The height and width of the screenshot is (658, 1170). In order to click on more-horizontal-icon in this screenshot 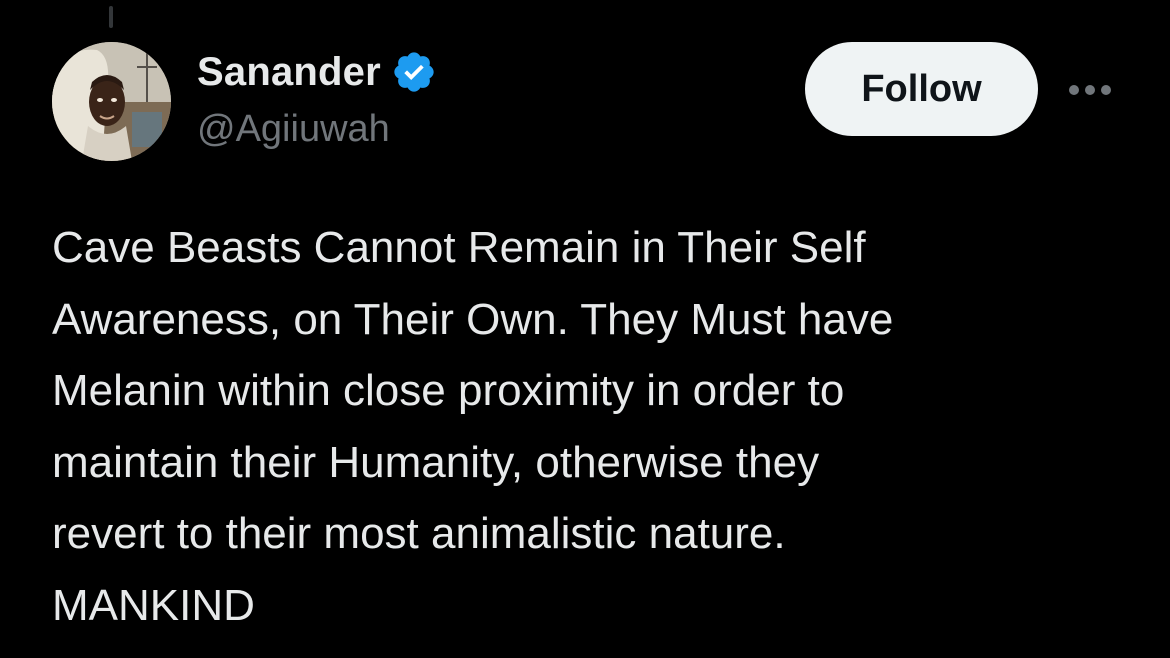, I will do `click(1090, 90)`.